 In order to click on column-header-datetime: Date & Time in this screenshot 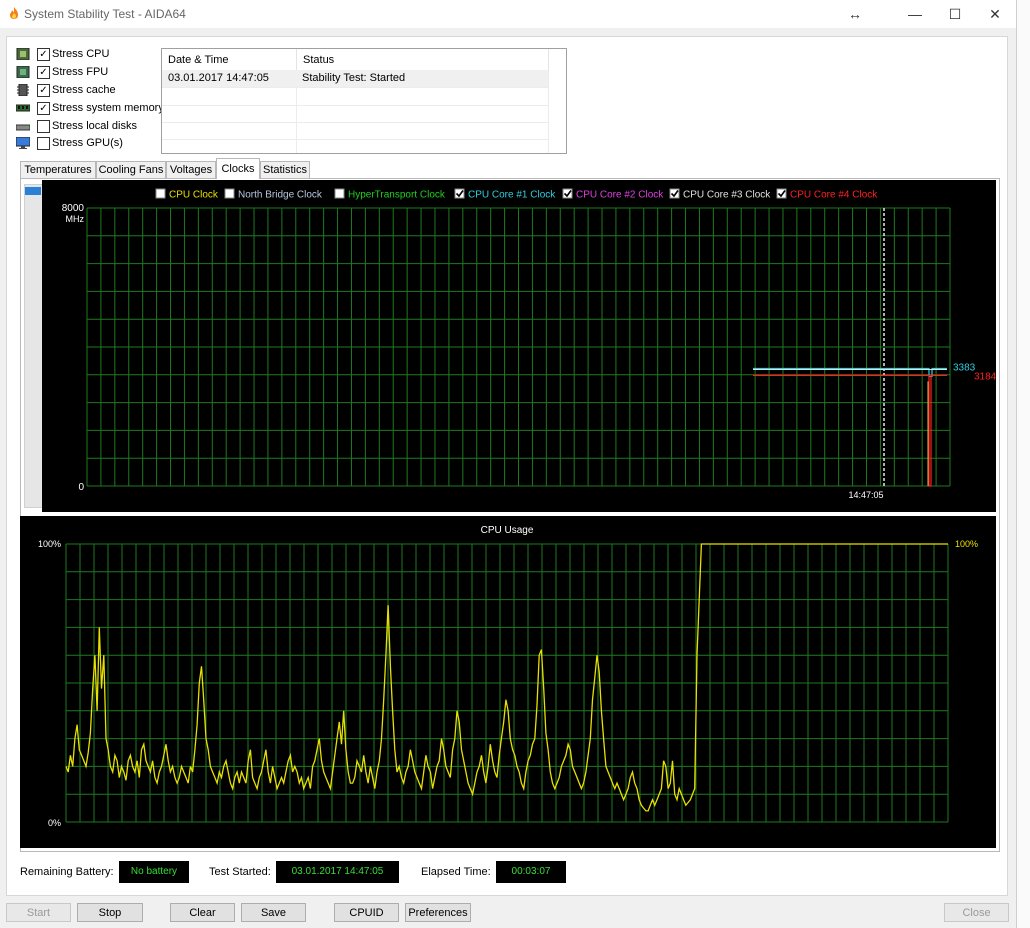, I will do `click(229, 59)`.